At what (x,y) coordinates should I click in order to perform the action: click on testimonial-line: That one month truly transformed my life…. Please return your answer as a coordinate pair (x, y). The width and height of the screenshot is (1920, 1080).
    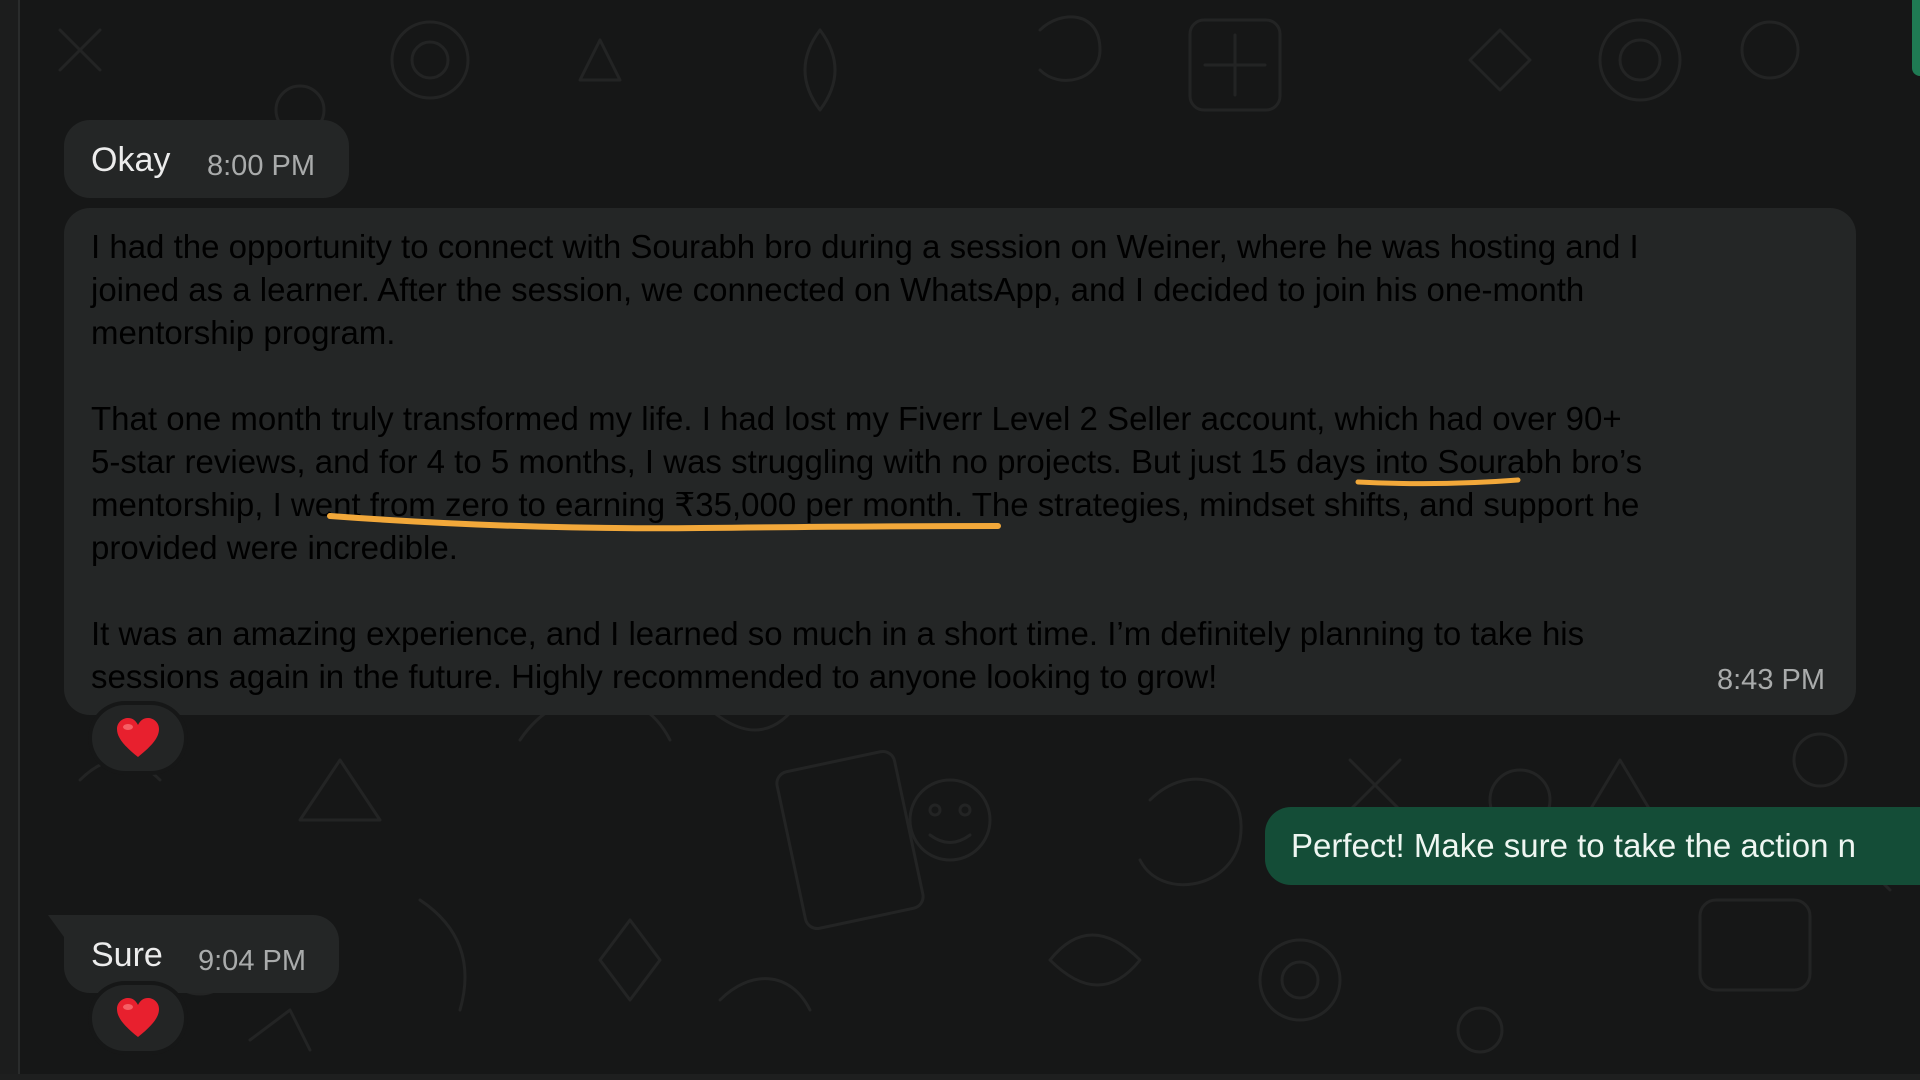
    Looking at the image, I should click on (856, 418).